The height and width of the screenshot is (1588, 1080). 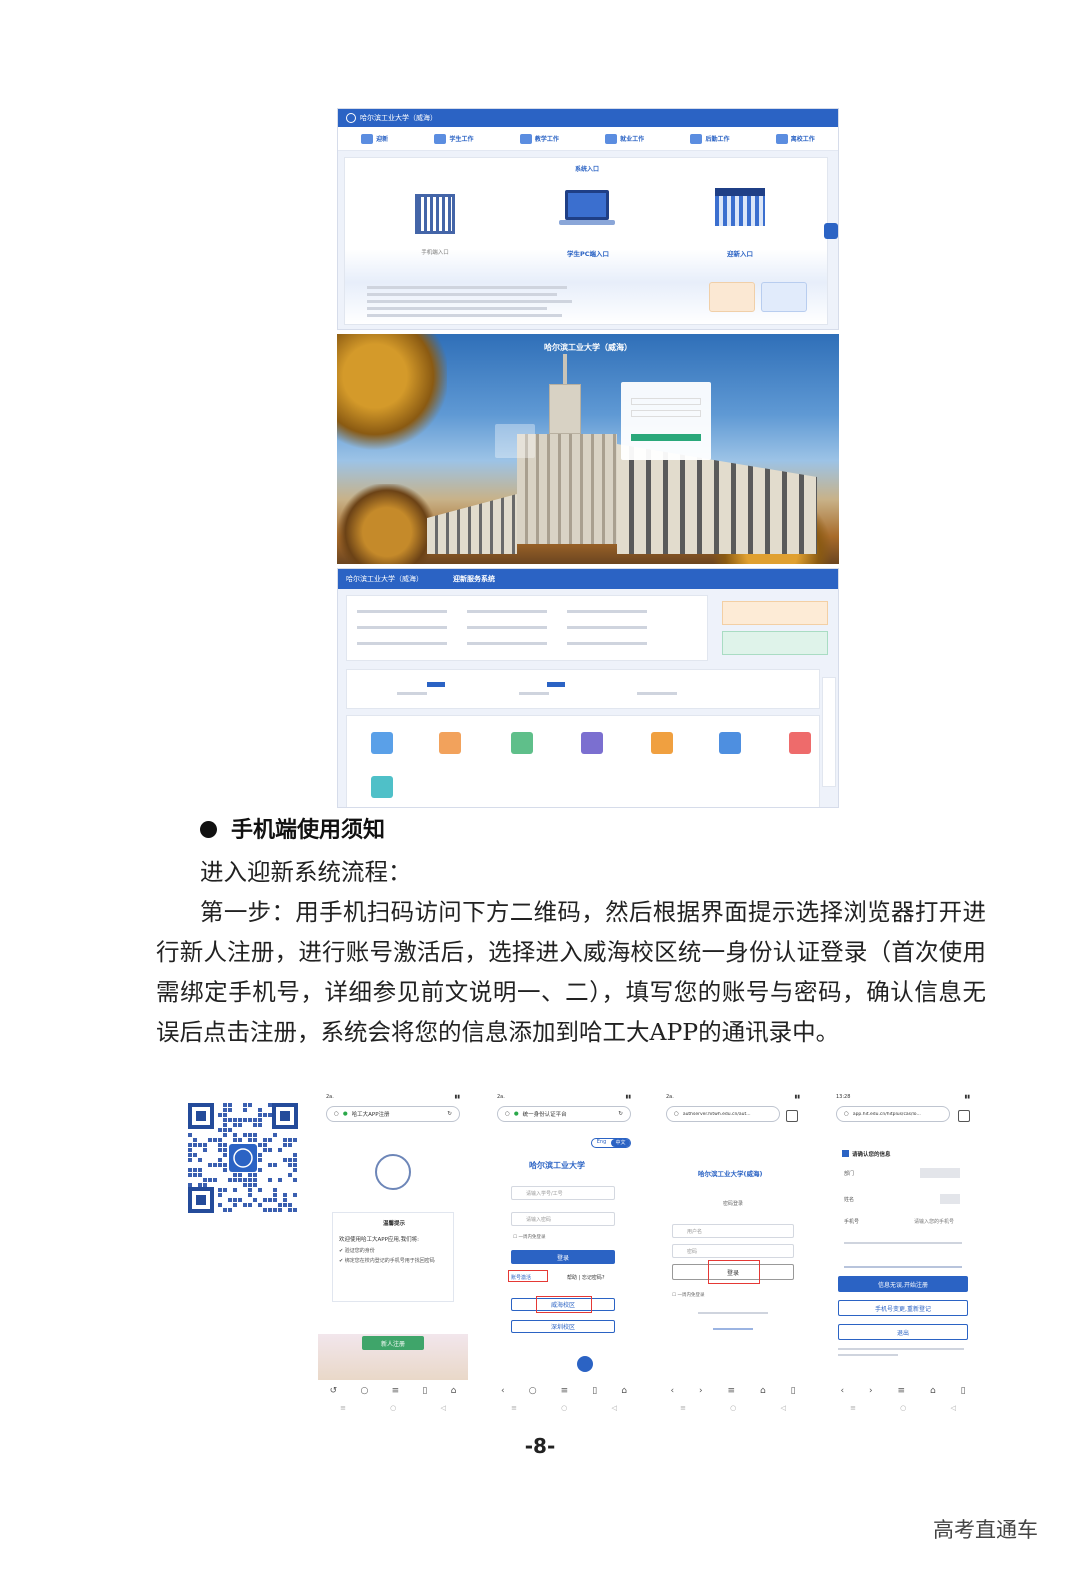 What do you see at coordinates (563, 1193) in the screenshot?
I see `username-input: 请输入学号/工号` at bounding box center [563, 1193].